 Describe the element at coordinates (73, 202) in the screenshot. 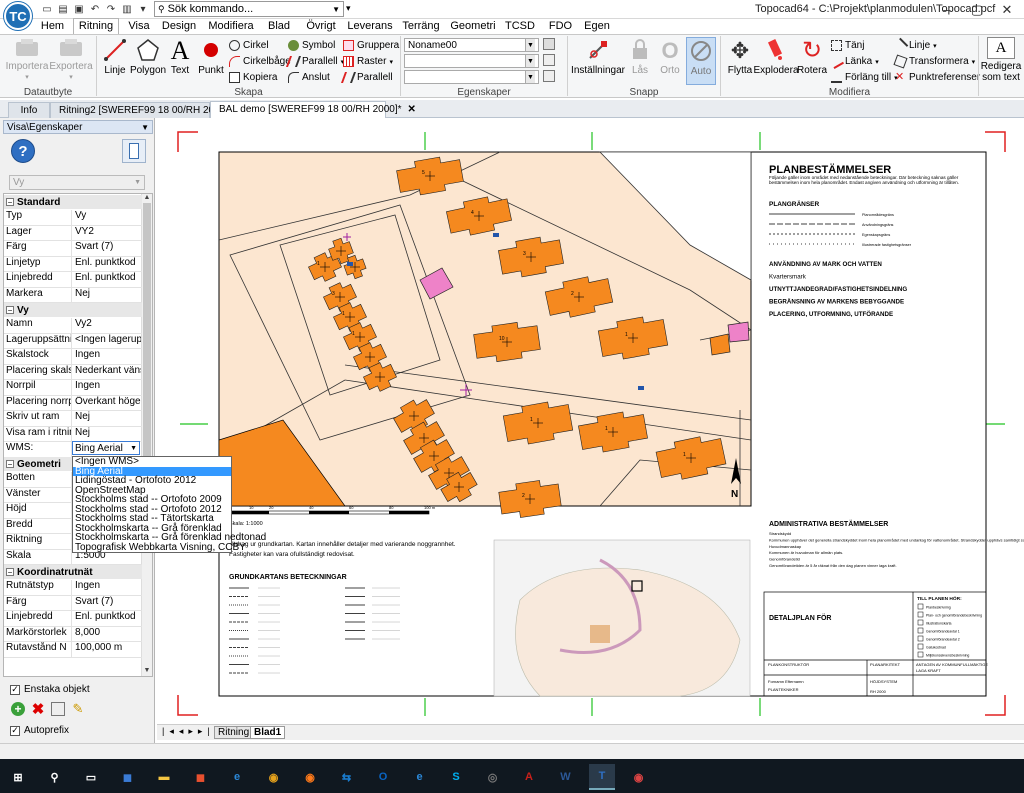

I see `section-standard: − Standard` at that location.